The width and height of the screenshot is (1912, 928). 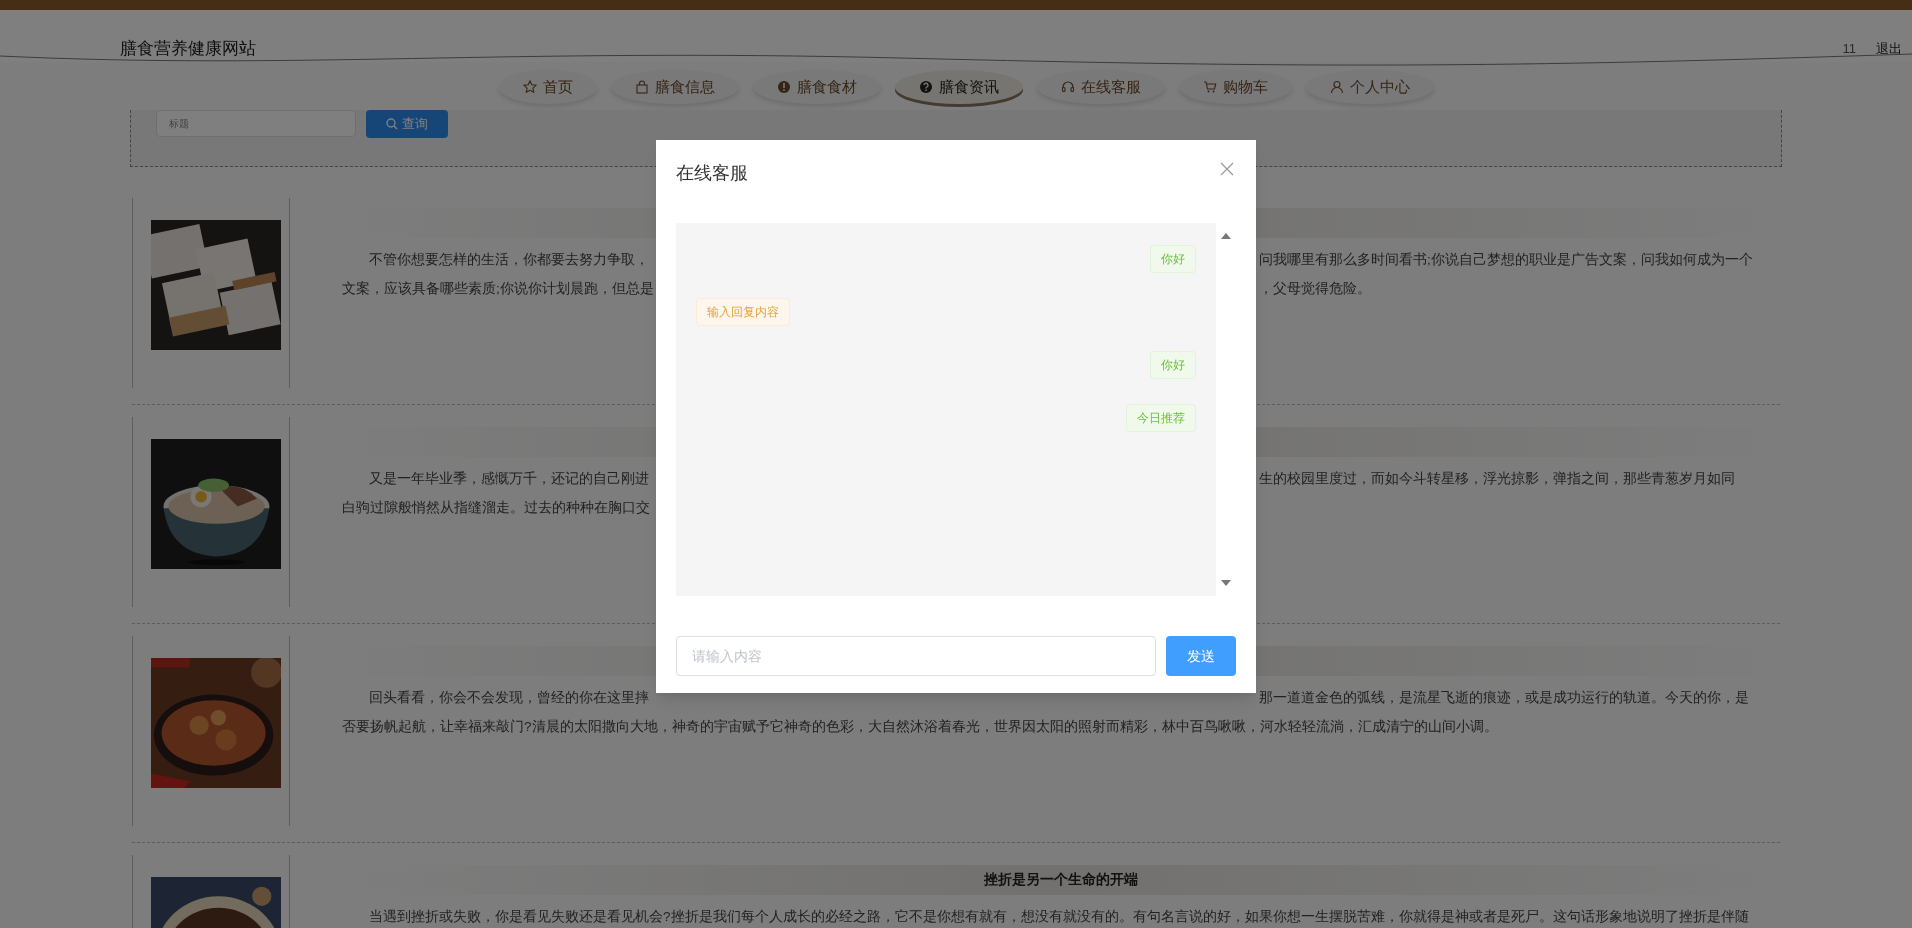 What do you see at coordinates (1226, 236) in the screenshot?
I see `scroll-up-icon` at bounding box center [1226, 236].